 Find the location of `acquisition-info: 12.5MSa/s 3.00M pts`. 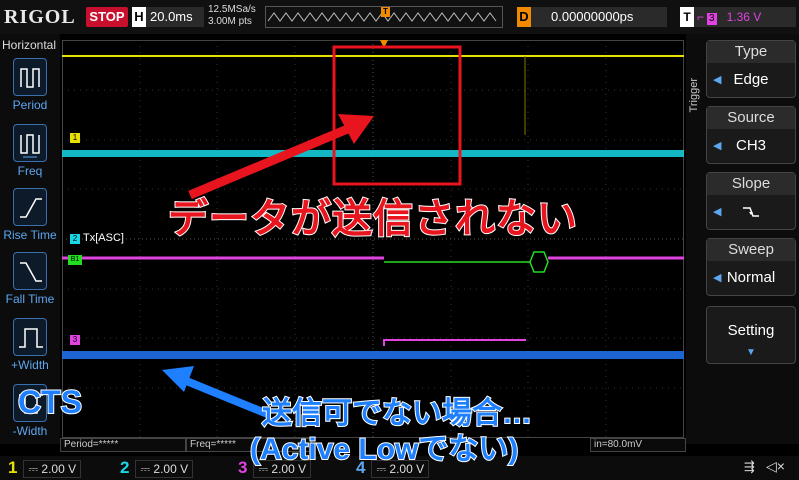

acquisition-info: 12.5MSa/s 3.00M pts is located at coordinates (232, 16).